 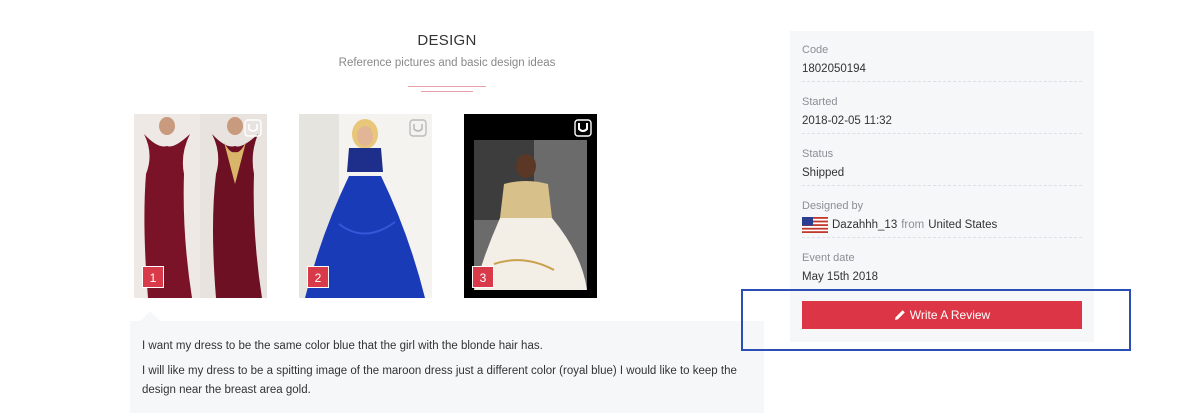 I want to click on reference-image-2: 2, so click(x=365, y=206).